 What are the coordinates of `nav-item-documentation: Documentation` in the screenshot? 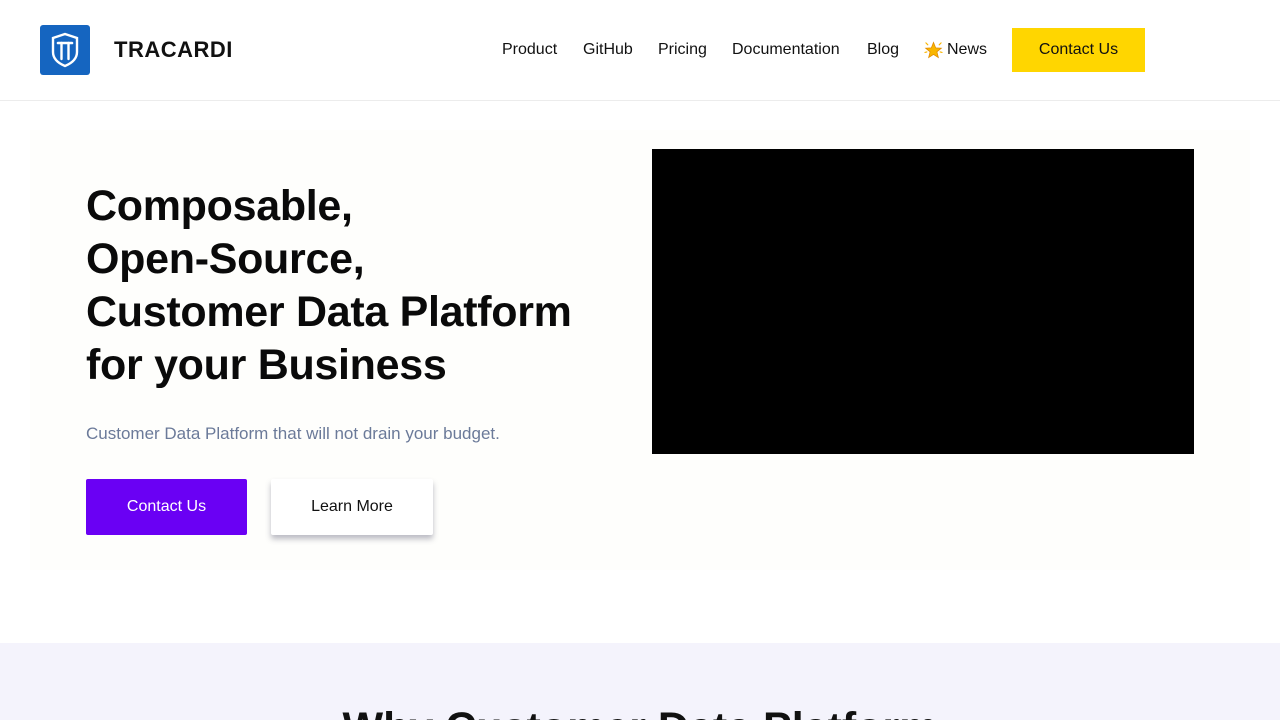 It's located at (786, 50).